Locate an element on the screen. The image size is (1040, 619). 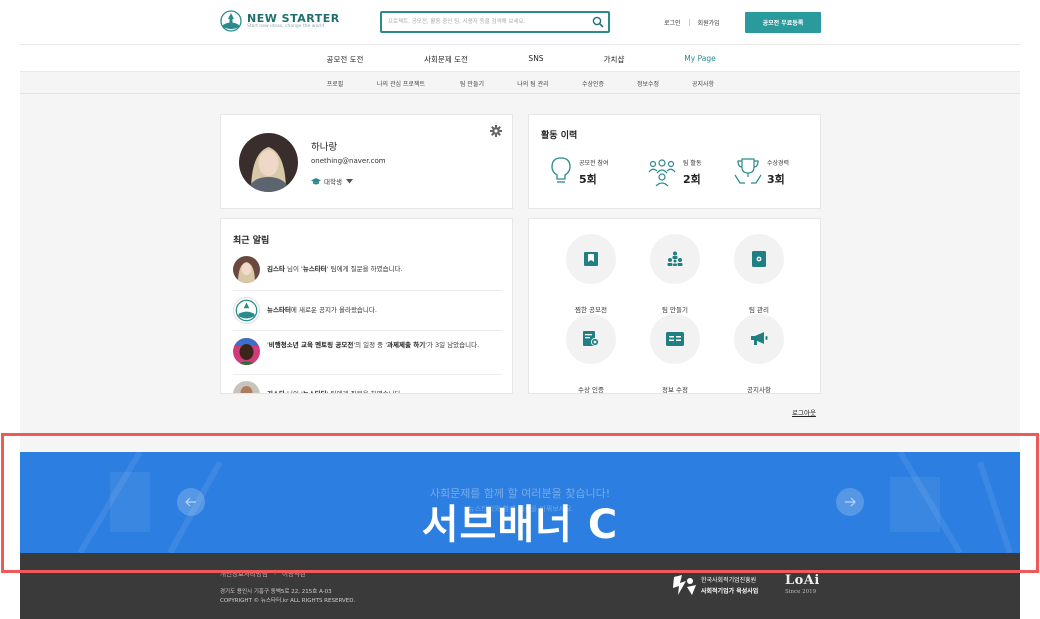
footer-address: 경기도 용인시 기흥구 동백5로 22, 215호 A-03 is located at coordinates (276, 592).